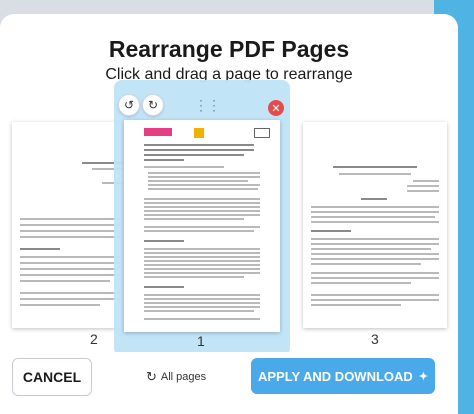 This screenshot has height=414, width=474. Describe the element at coordinates (151, 376) in the screenshot. I see `rotate-all-icon: ↻` at that location.